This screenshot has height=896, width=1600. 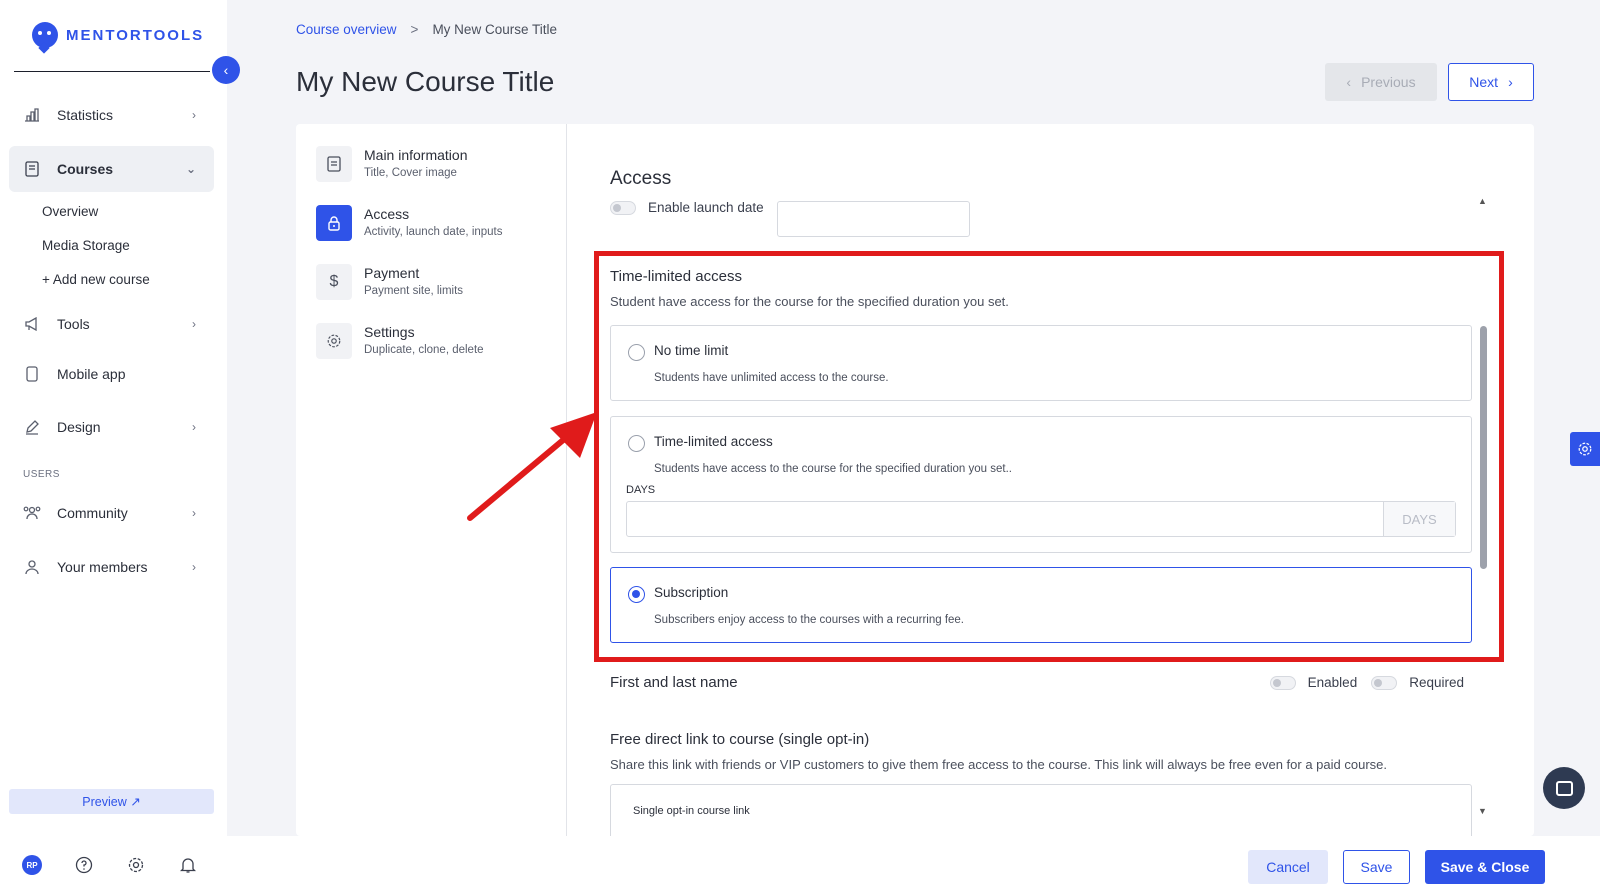 I want to click on book-icon, so click(x=32, y=169).